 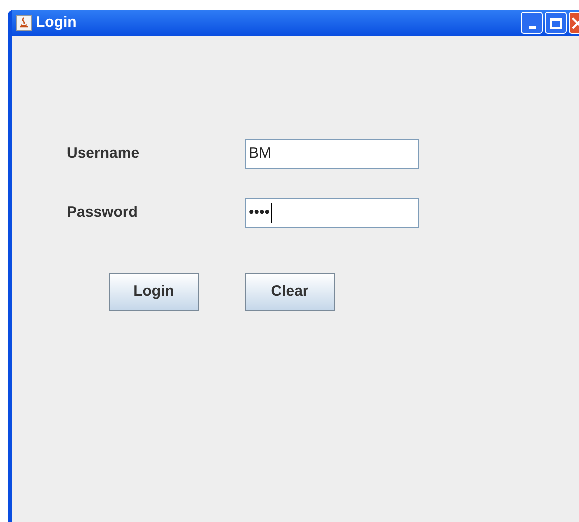 I want to click on text-field: BM, so click(x=332, y=154).